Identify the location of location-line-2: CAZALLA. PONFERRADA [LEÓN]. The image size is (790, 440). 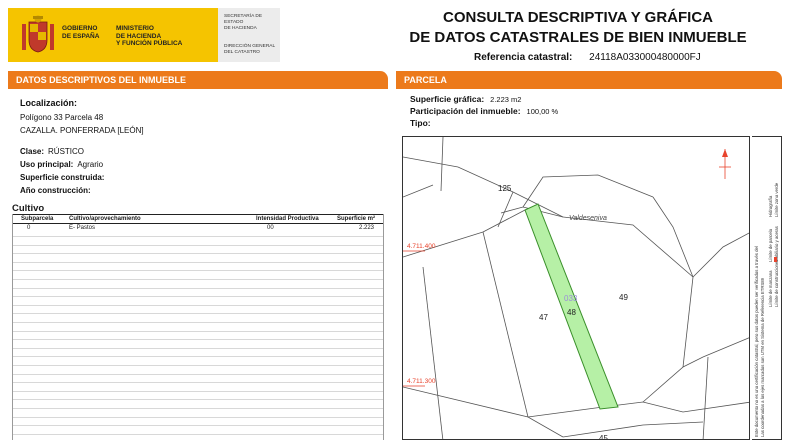
(82, 130).